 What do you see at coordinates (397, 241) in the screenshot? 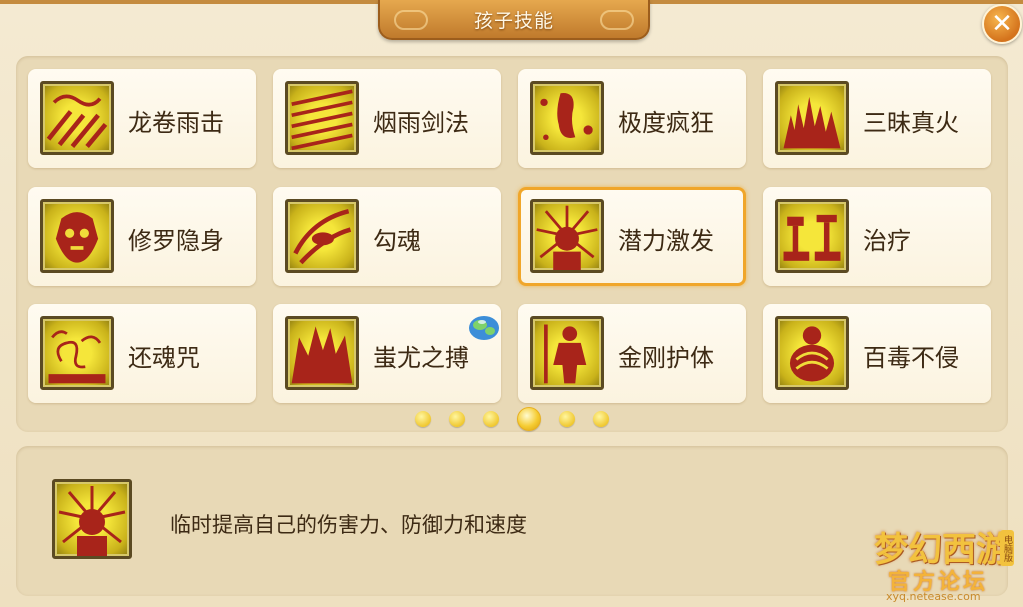
I see `skill-name: 勾魂` at bounding box center [397, 241].